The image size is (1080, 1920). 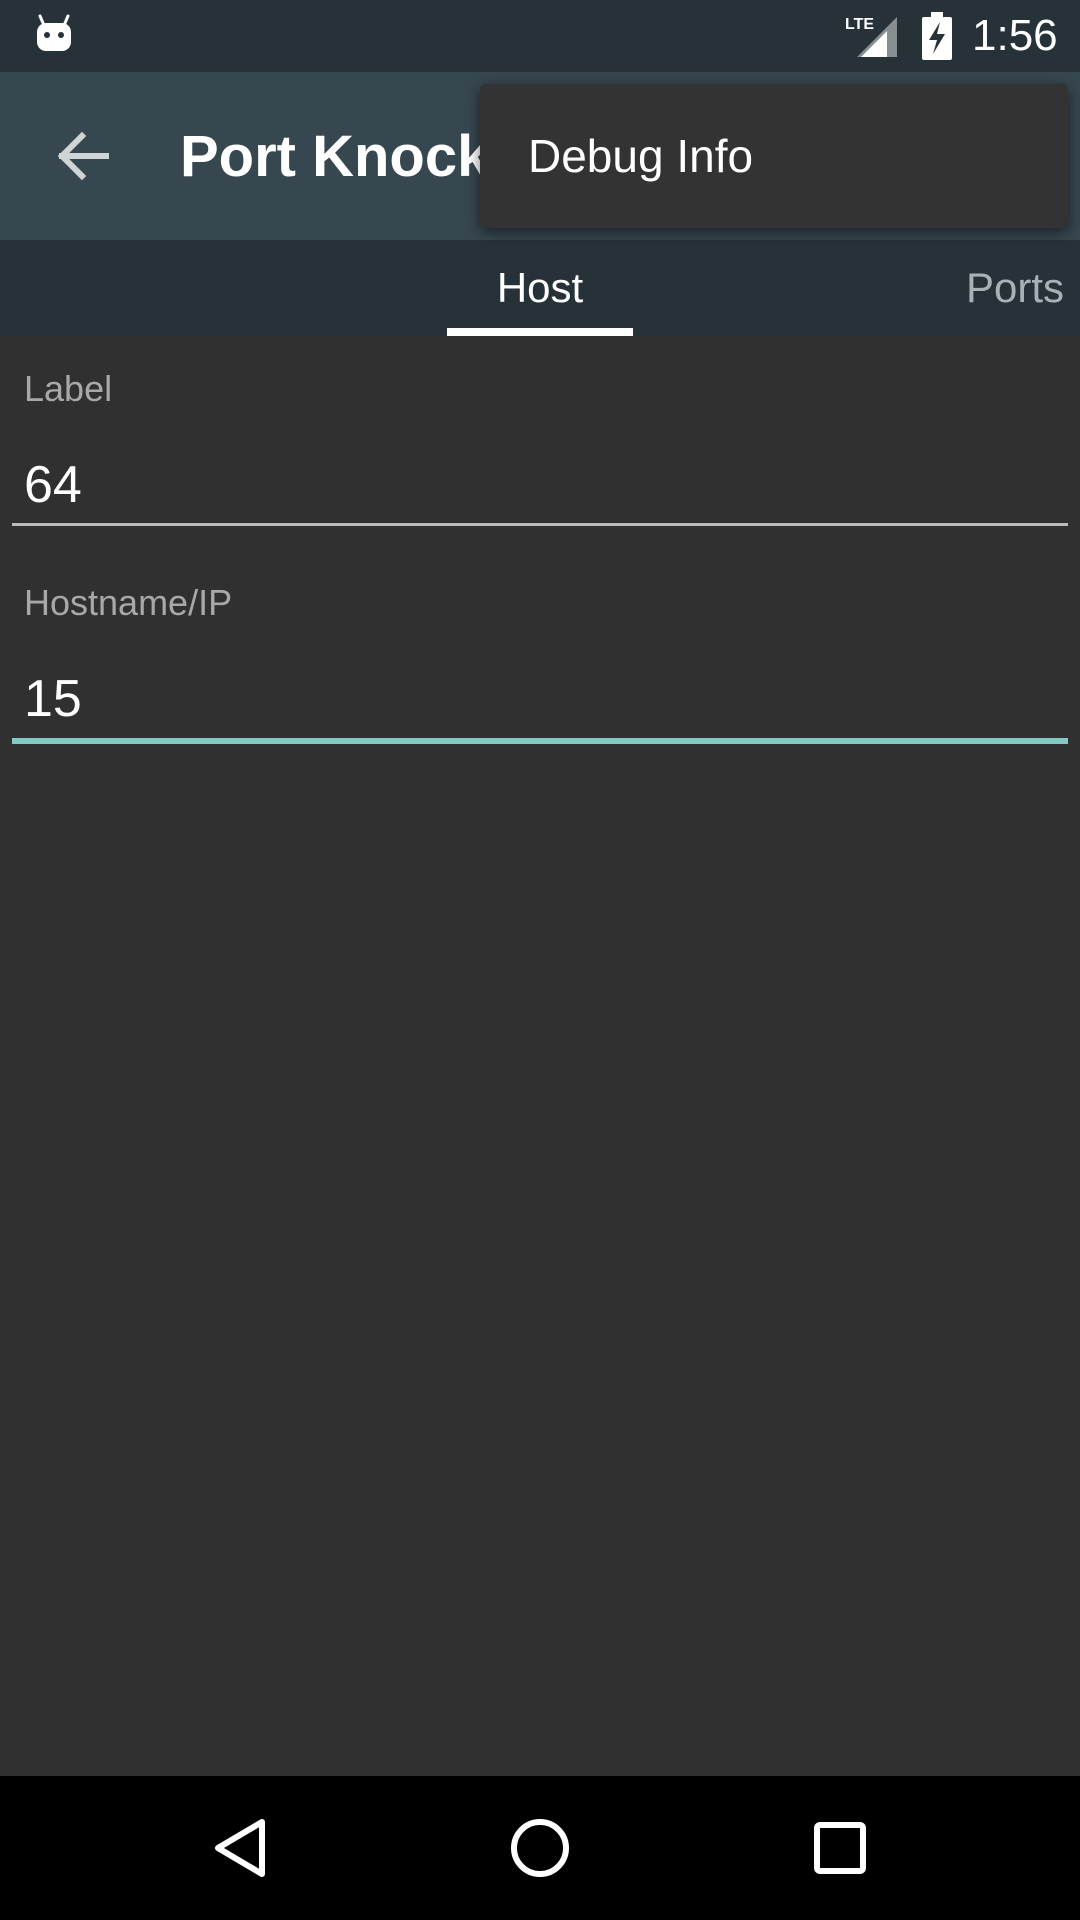 What do you see at coordinates (540, 36) in the screenshot?
I see `status-bar: LTE 1:56` at bounding box center [540, 36].